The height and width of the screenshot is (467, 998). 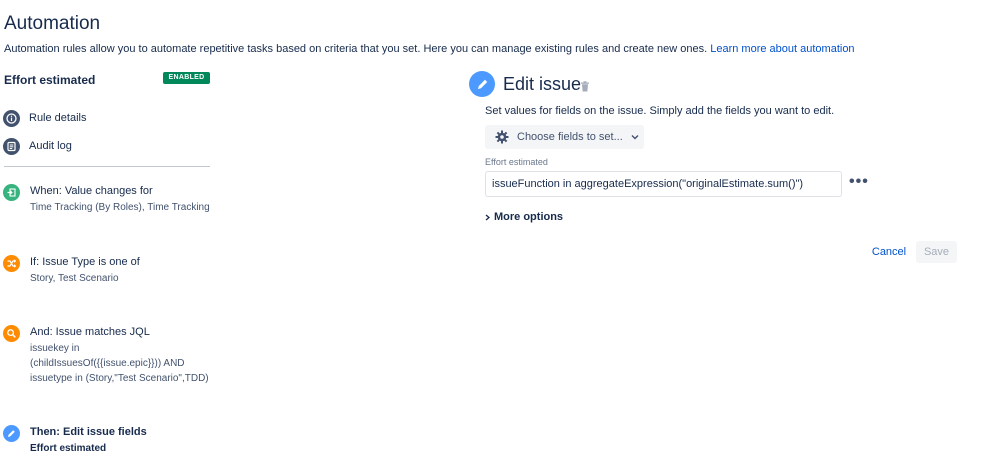 What do you see at coordinates (502, 137) in the screenshot?
I see `gear-icon` at bounding box center [502, 137].